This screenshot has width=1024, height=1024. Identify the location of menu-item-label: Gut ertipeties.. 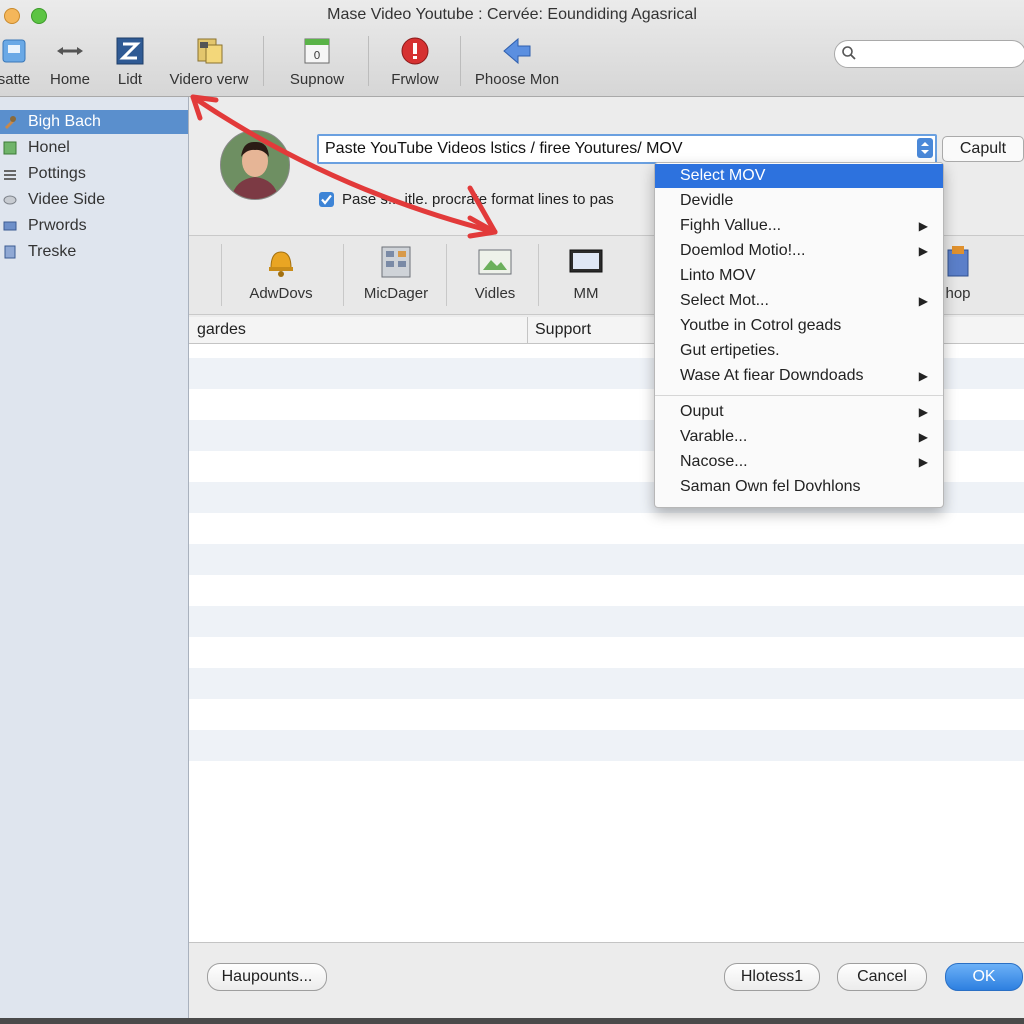
(730, 350).